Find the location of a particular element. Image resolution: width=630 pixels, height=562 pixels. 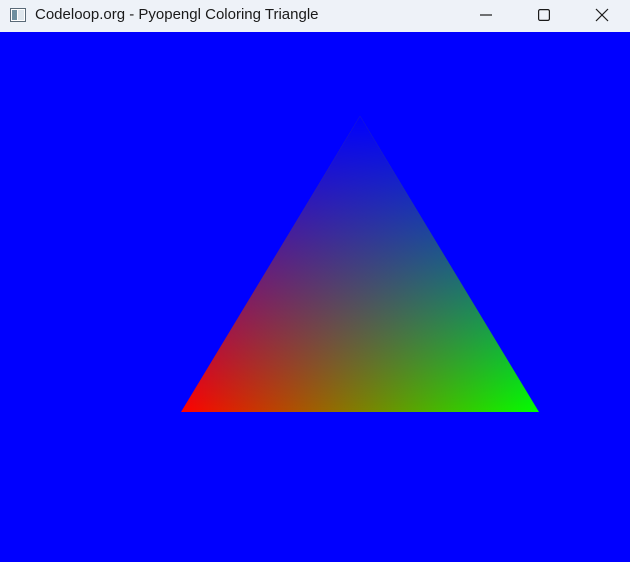

app-icon is located at coordinates (18, 15).